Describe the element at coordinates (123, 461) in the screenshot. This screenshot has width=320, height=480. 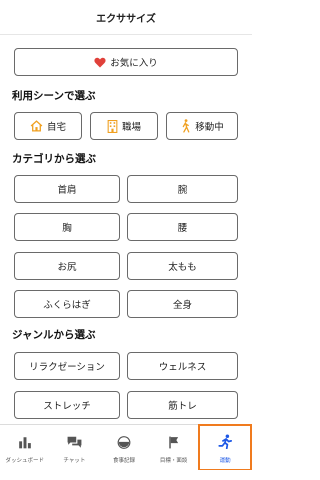
I see `tab-label: 食事記録` at that location.